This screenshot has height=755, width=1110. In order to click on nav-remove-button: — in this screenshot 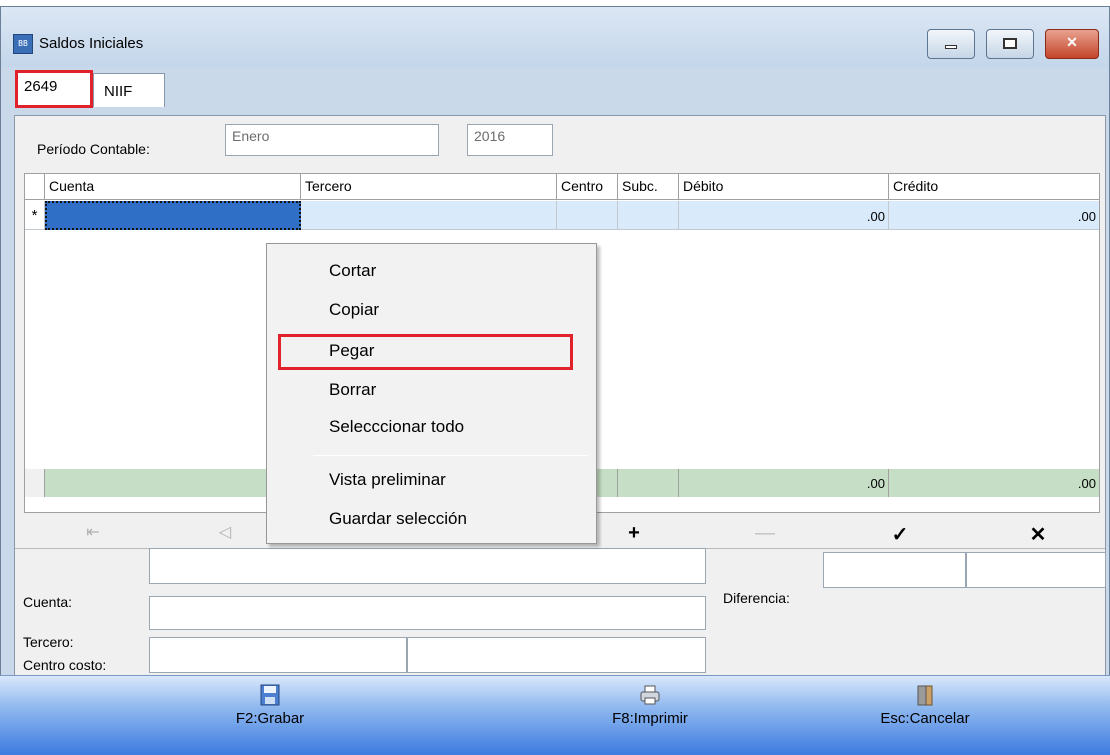, I will do `click(765, 535)`.